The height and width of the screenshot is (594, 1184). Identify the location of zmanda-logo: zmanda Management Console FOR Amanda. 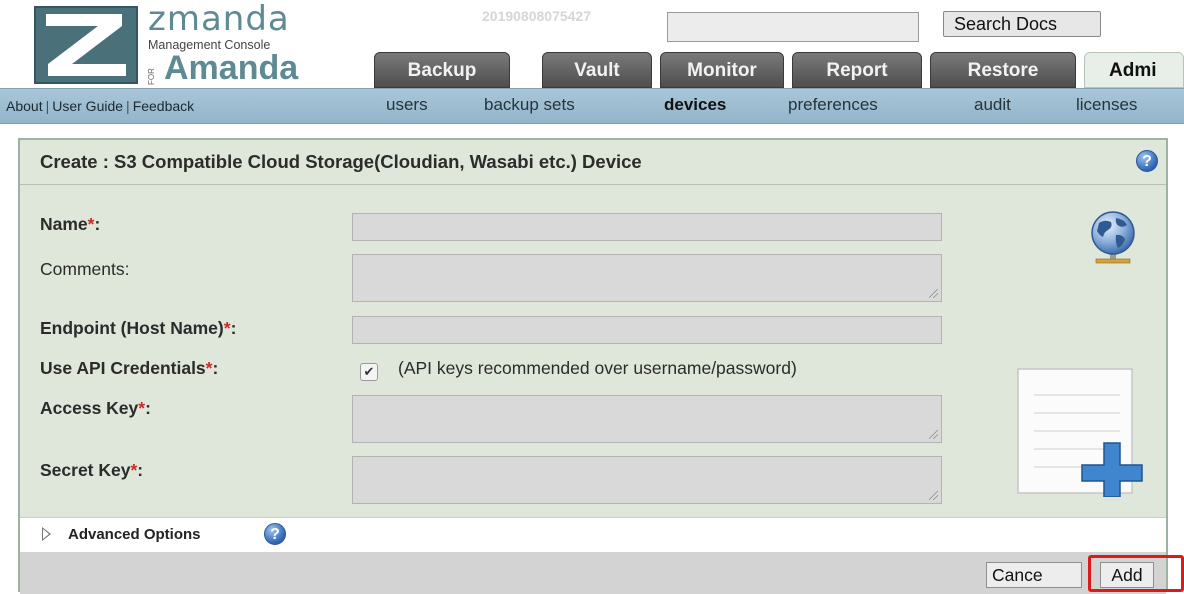
(184, 45).